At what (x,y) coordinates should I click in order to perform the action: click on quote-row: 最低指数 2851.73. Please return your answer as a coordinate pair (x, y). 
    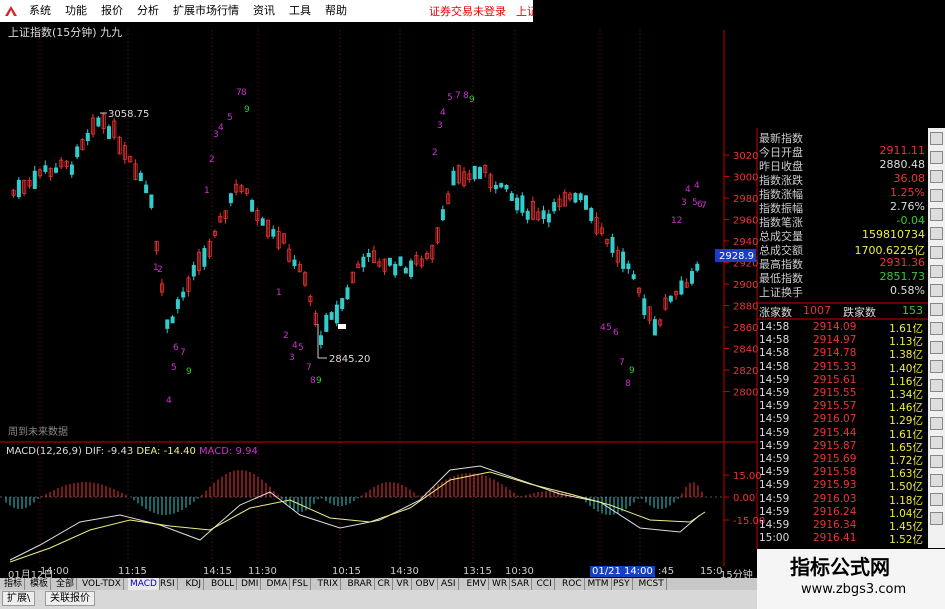
    Looking at the image, I should click on (842, 277).